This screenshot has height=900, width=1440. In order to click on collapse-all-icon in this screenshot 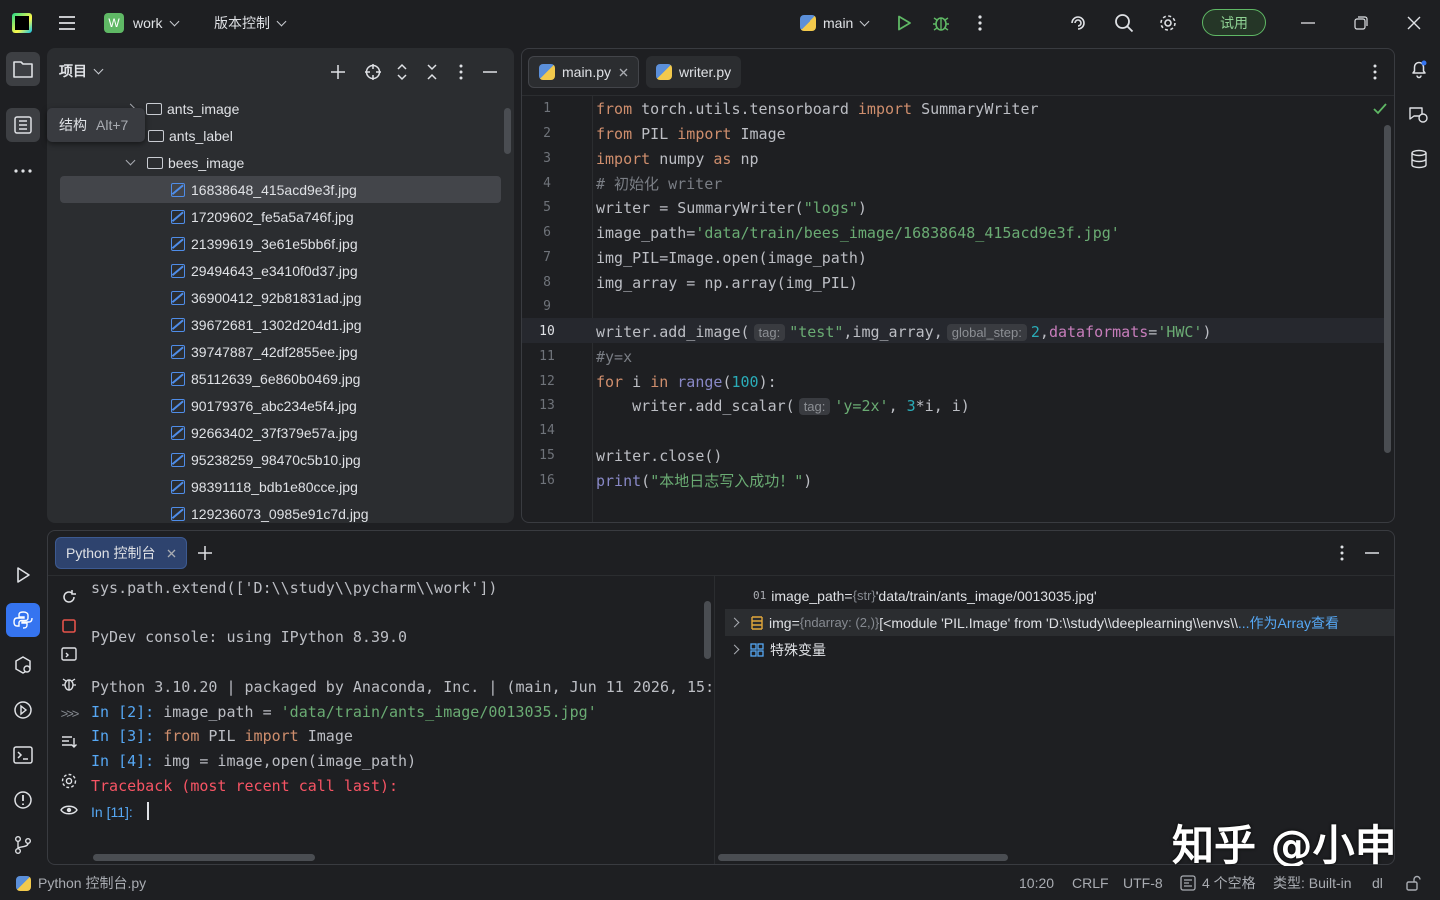, I will do `click(432, 72)`.